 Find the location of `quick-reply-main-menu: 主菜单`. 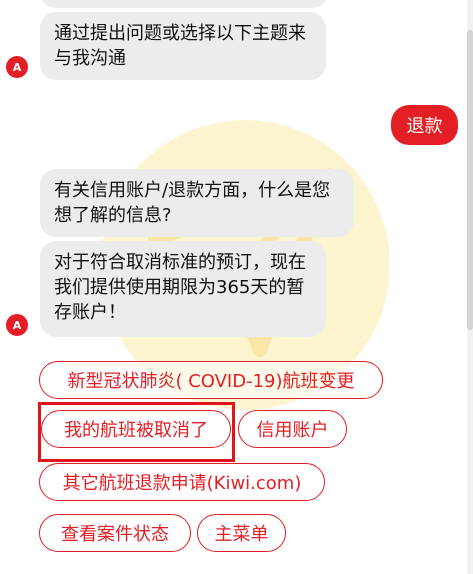

quick-reply-main-menu: 主菜单 is located at coordinates (241, 533).